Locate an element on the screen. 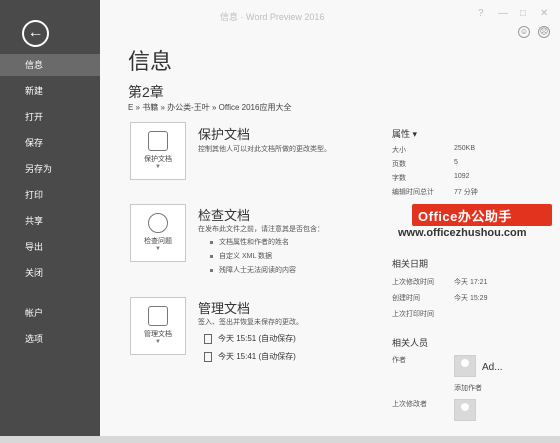 The image size is (560, 443). frown-feedback-icon: ☹ is located at coordinates (544, 32).